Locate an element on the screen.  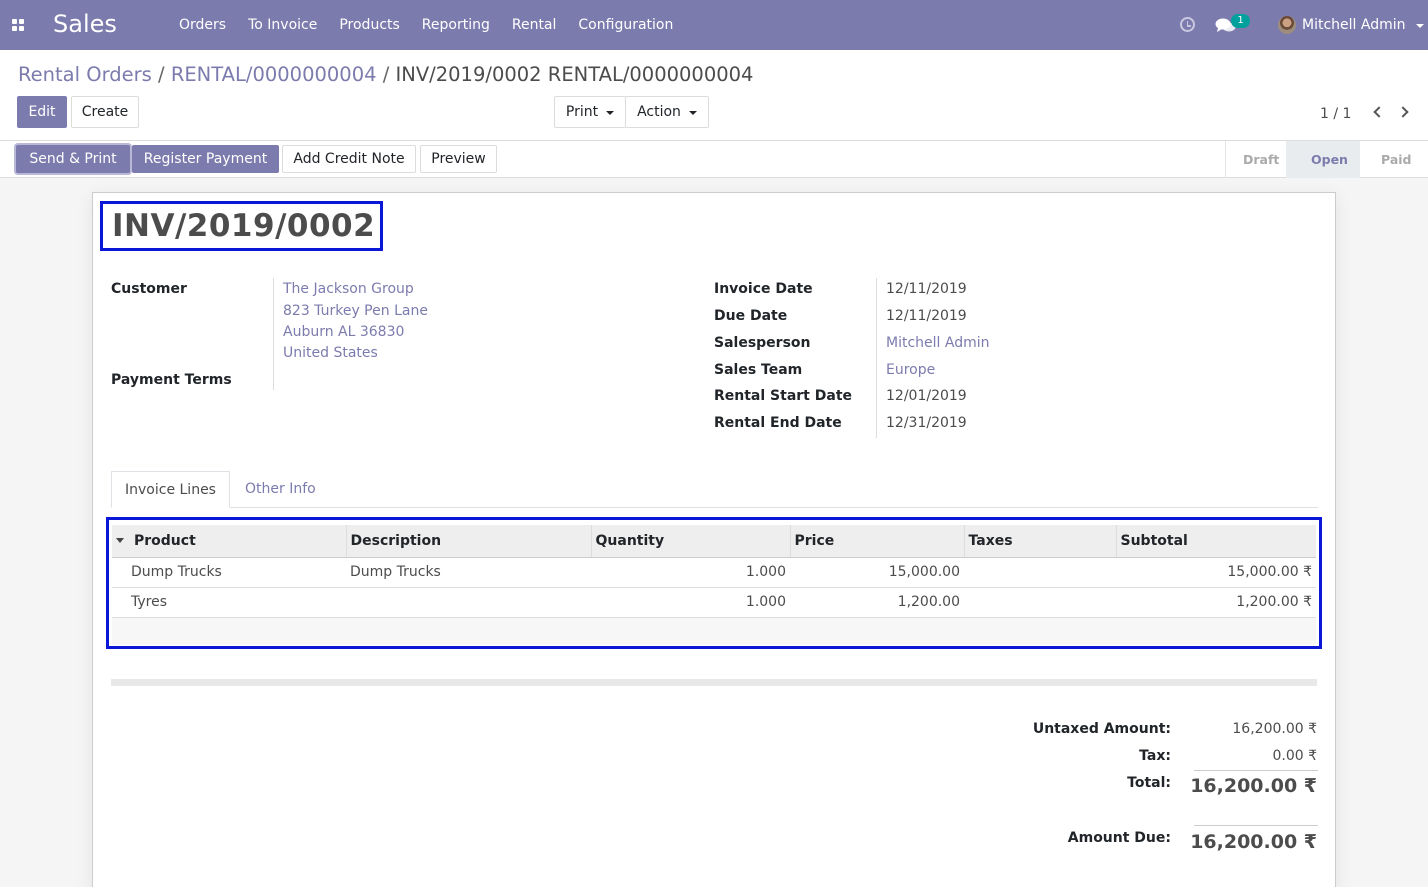
menu-reporting: Reporting is located at coordinates (456, 25).